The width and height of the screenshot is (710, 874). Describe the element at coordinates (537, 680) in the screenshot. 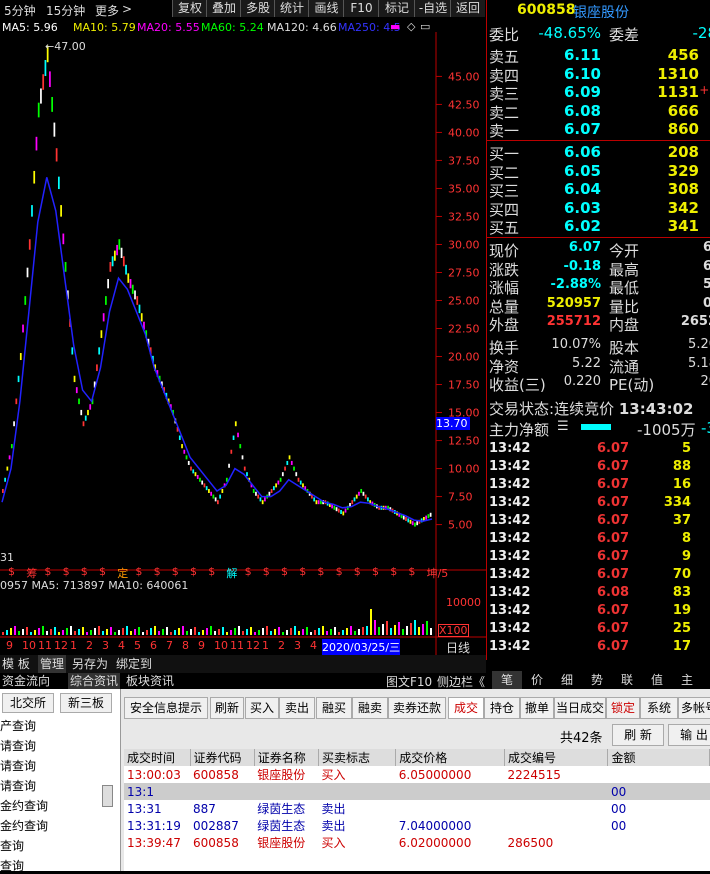

I see `quote-detail-tab: 价` at that location.